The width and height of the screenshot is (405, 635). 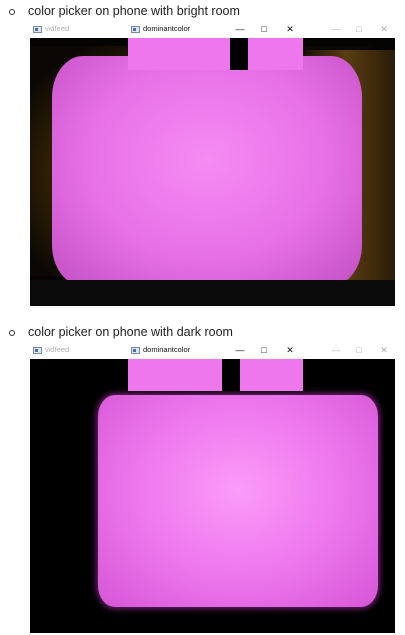 What do you see at coordinates (212, 293) in the screenshot?
I see `bottom-strip` at bounding box center [212, 293].